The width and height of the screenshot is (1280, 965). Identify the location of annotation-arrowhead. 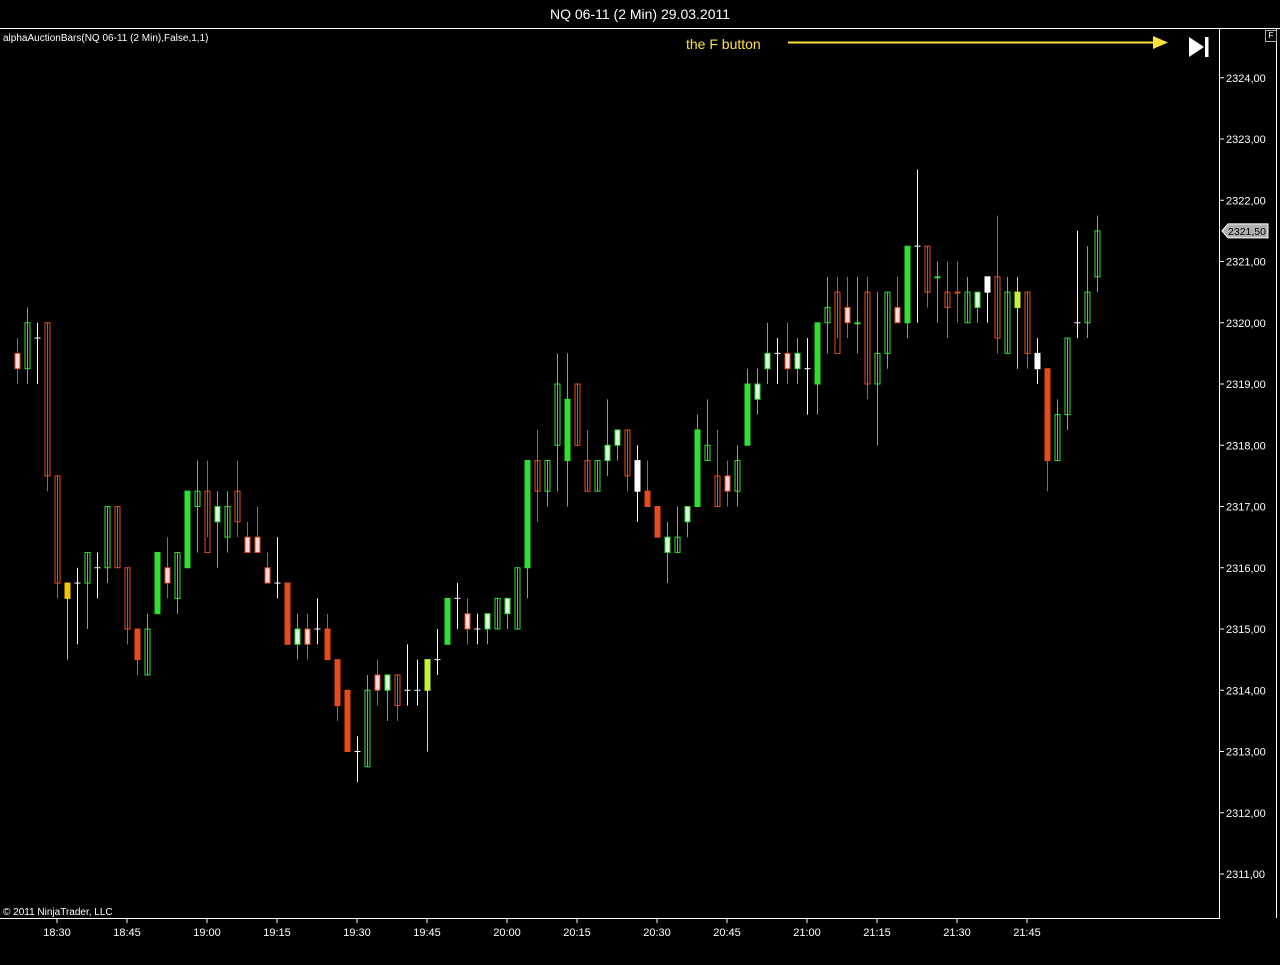
(1160, 42).